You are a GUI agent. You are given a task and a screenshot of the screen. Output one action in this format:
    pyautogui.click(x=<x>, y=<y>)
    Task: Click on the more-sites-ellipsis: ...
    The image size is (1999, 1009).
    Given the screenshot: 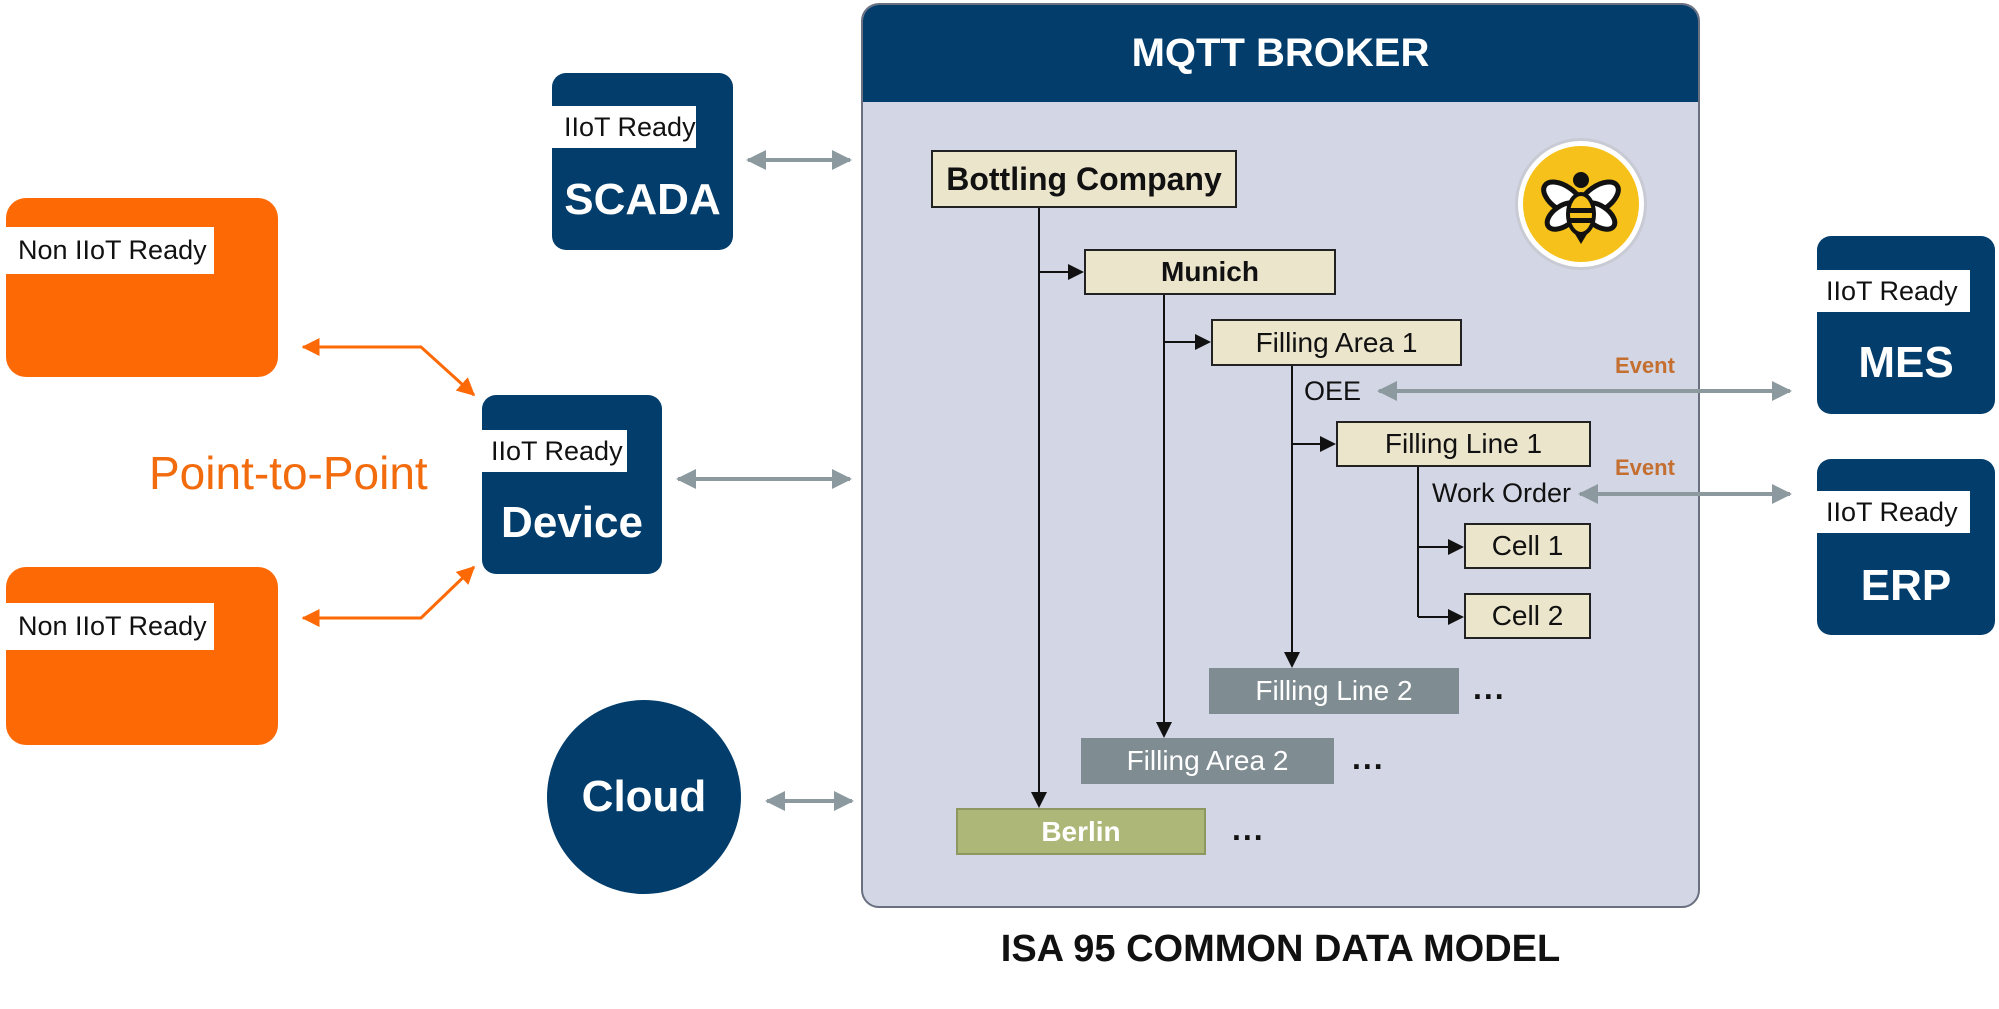 What is the action you would take?
    pyautogui.click(x=1248, y=829)
    